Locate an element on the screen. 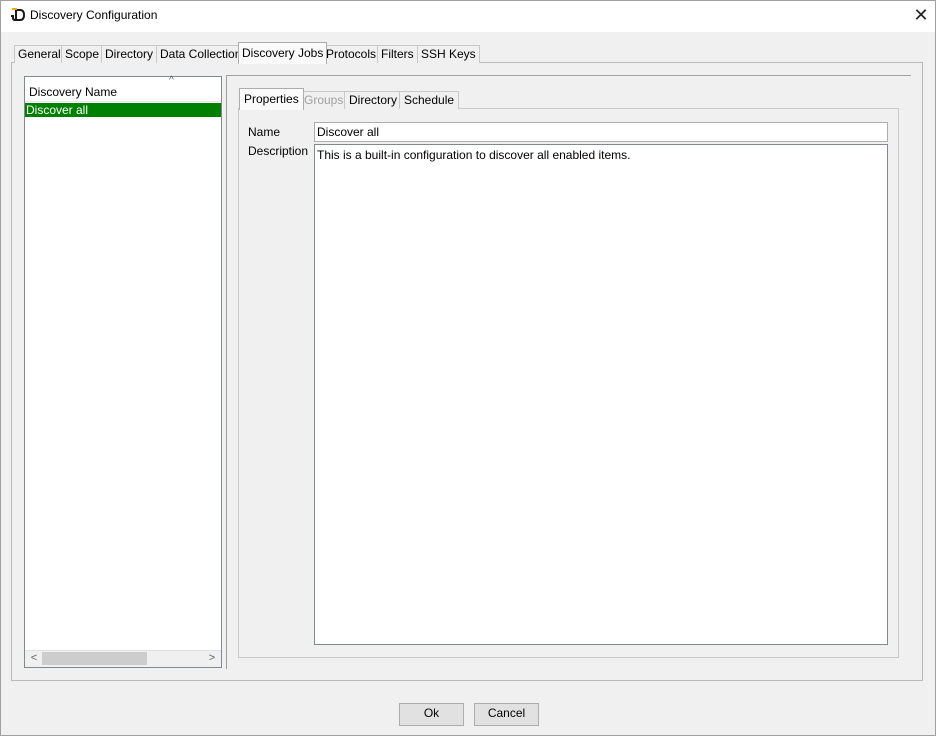  tab-ssh-keys: SSH Keys is located at coordinates (448, 54).